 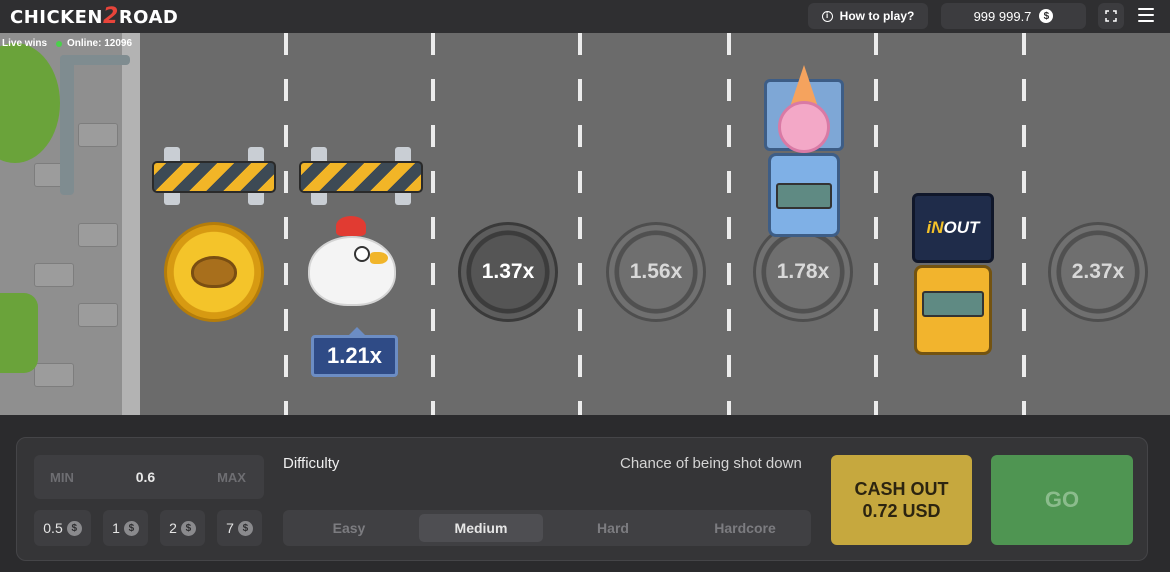 I want to click on bet-chip: 2 $, so click(x=182, y=528).